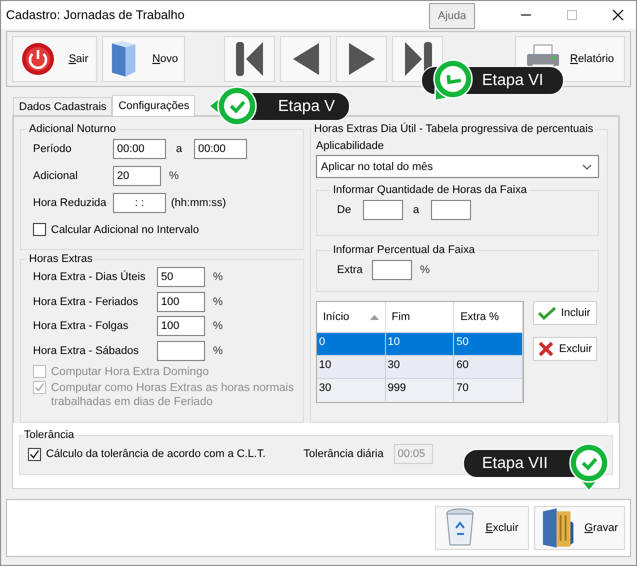  Describe the element at coordinates (62, 106) in the screenshot. I see `tab: Dados Cadastrais` at that location.